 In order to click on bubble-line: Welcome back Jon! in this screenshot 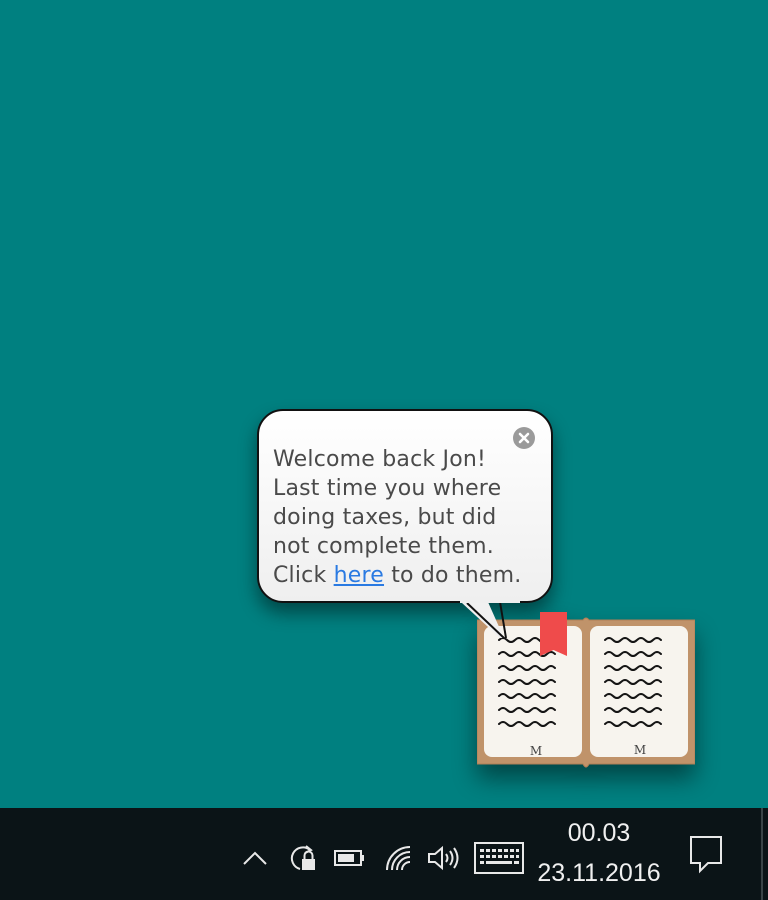, I will do `click(380, 459)`.